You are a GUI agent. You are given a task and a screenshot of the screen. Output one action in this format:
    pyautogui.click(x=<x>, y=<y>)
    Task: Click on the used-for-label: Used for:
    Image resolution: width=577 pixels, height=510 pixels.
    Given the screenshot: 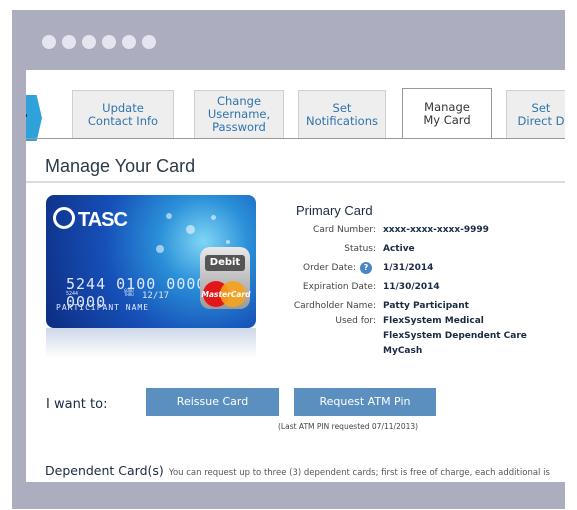 What is the action you would take?
    pyautogui.click(x=355, y=321)
    